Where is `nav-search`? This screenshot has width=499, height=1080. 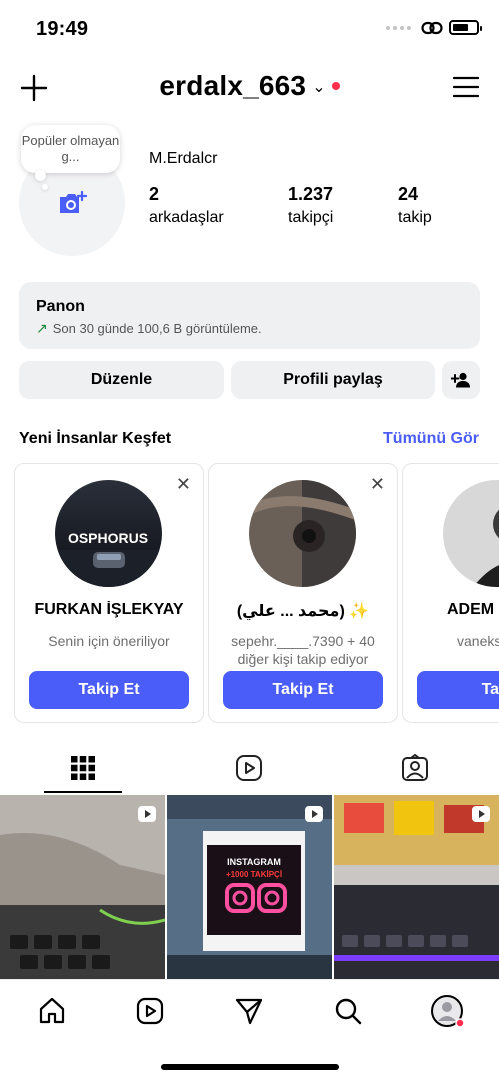
nav-search is located at coordinates (348, 1011).